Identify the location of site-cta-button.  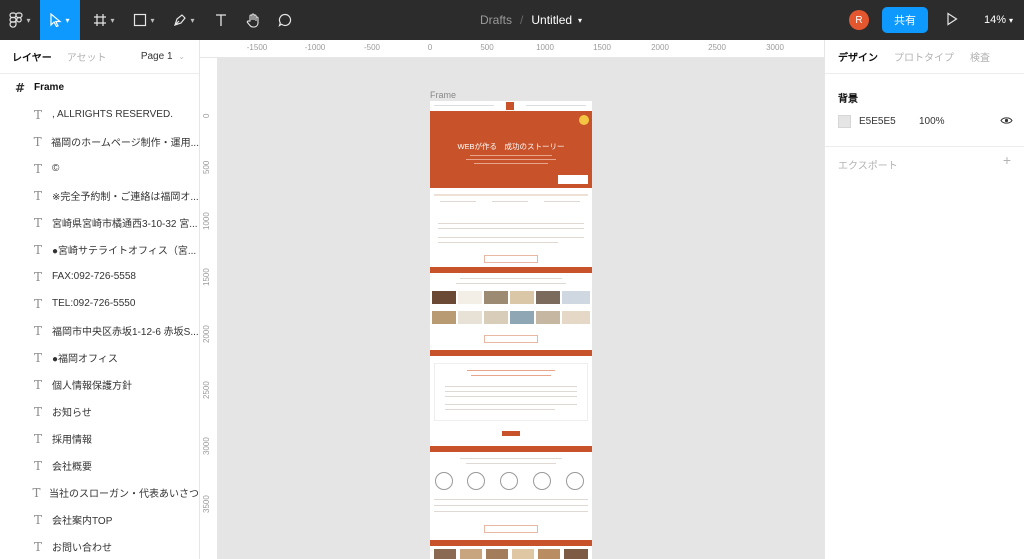
(511, 529).